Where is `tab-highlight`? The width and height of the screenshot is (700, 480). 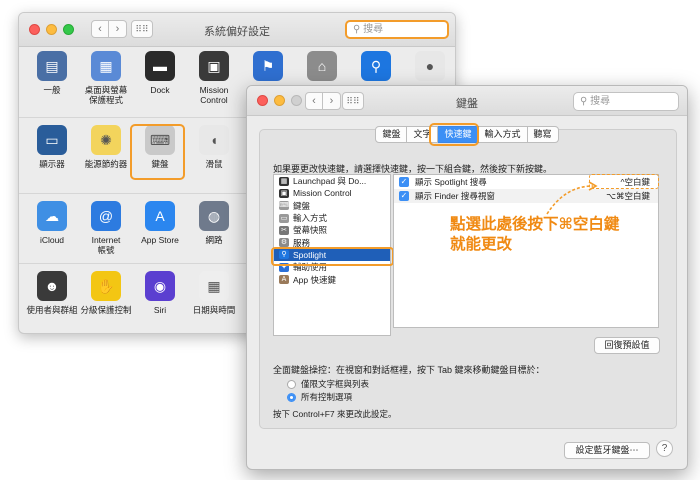
tab-highlight is located at coordinates (454, 134).